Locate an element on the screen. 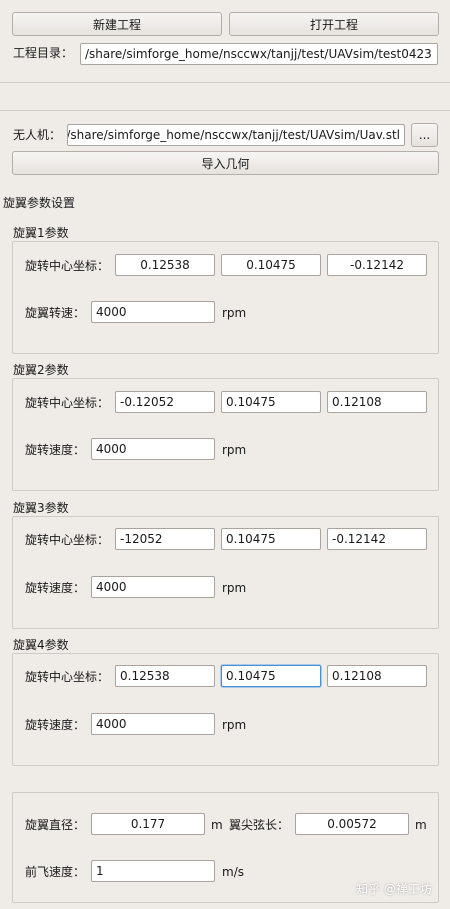 The height and width of the screenshot is (909, 450). rotor2-center-label: 旋转中心坐标： is located at coordinates (67, 403).